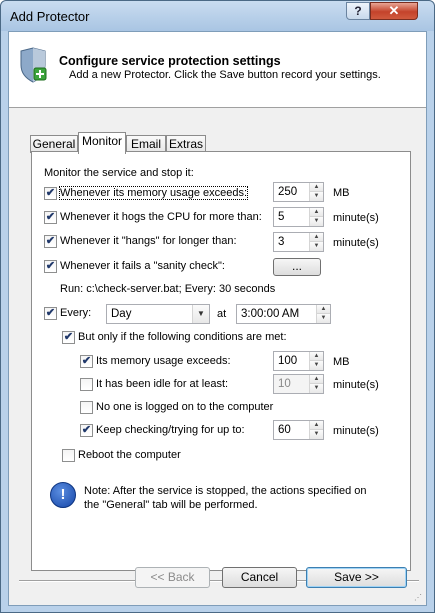 Image resolution: width=435 pixels, height=613 pixels. What do you see at coordinates (102, 143) in the screenshot?
I see `tab-monitor: Monitor` at bounding box center [102, 143].